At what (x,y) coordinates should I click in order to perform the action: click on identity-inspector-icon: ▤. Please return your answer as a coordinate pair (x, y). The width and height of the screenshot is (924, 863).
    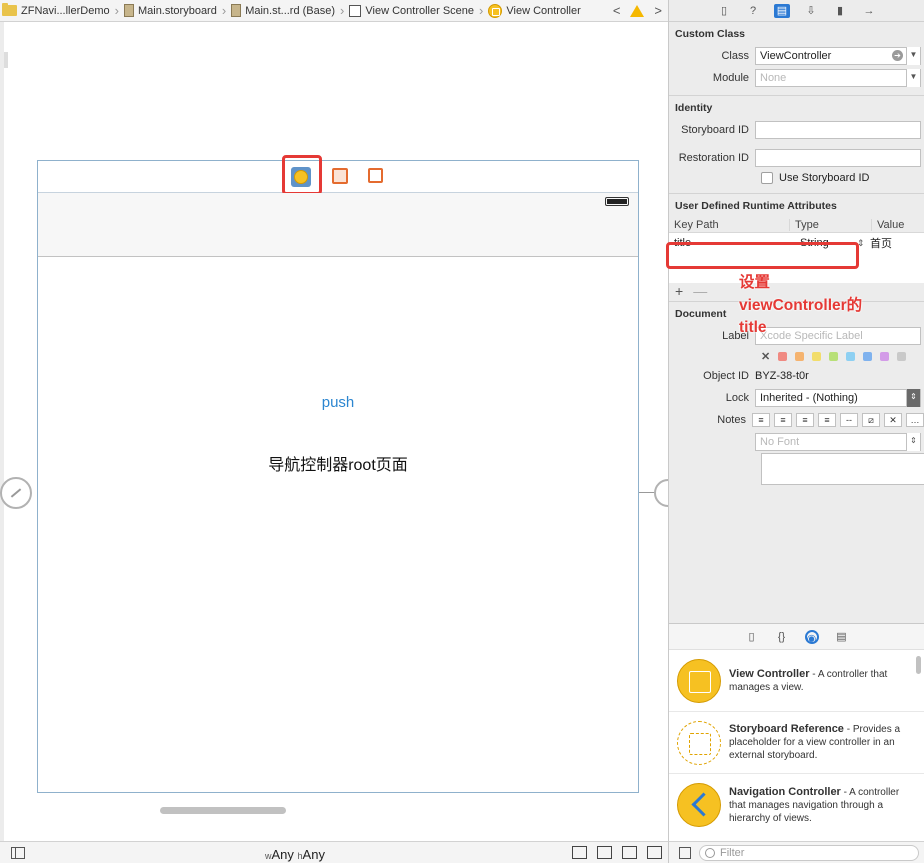
    Looking at the image, I should click on (782, 10).